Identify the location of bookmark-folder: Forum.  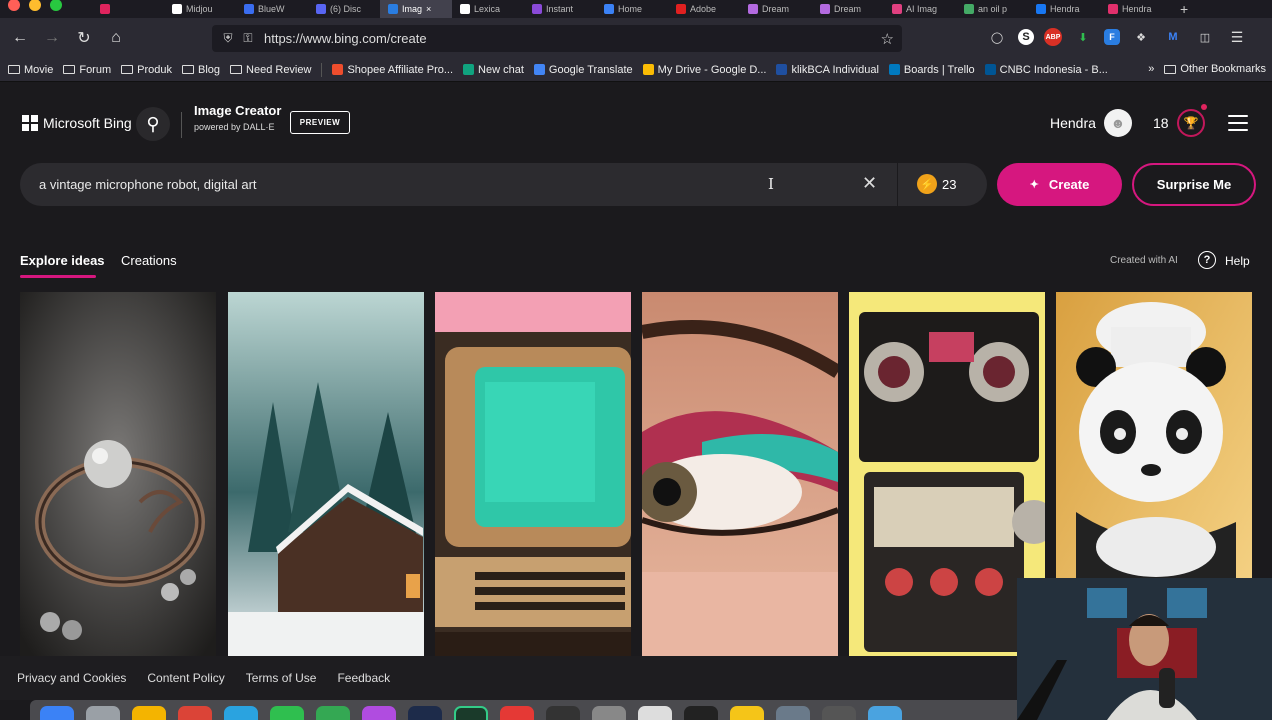
(87, 70).